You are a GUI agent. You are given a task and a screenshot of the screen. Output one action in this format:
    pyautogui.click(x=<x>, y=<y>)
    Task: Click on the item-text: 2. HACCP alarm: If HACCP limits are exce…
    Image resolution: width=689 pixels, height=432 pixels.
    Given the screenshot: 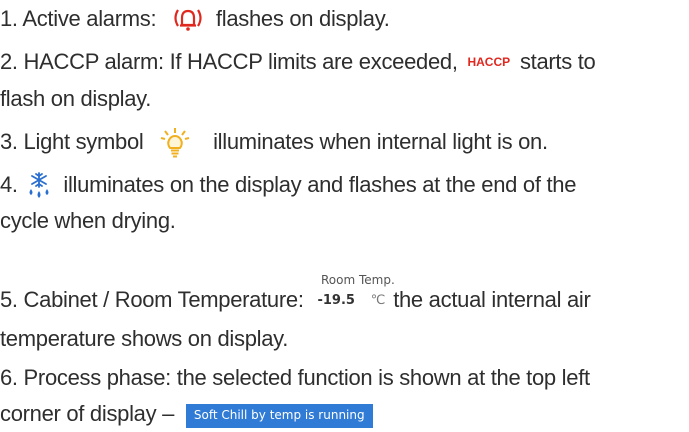 What is the action you would take?
    pyautogui.click(x=229, y=61)
    